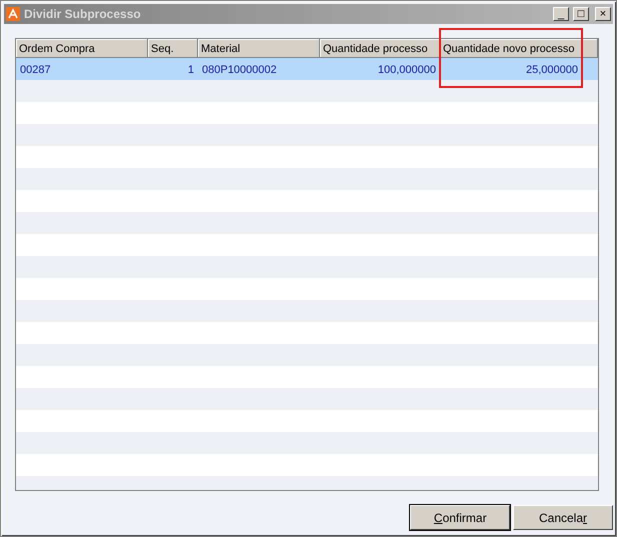  What do you see at coordinates (190, 70) in the screenshot?
I see `table-cell-text: 1` at bounding box center [190, 70].